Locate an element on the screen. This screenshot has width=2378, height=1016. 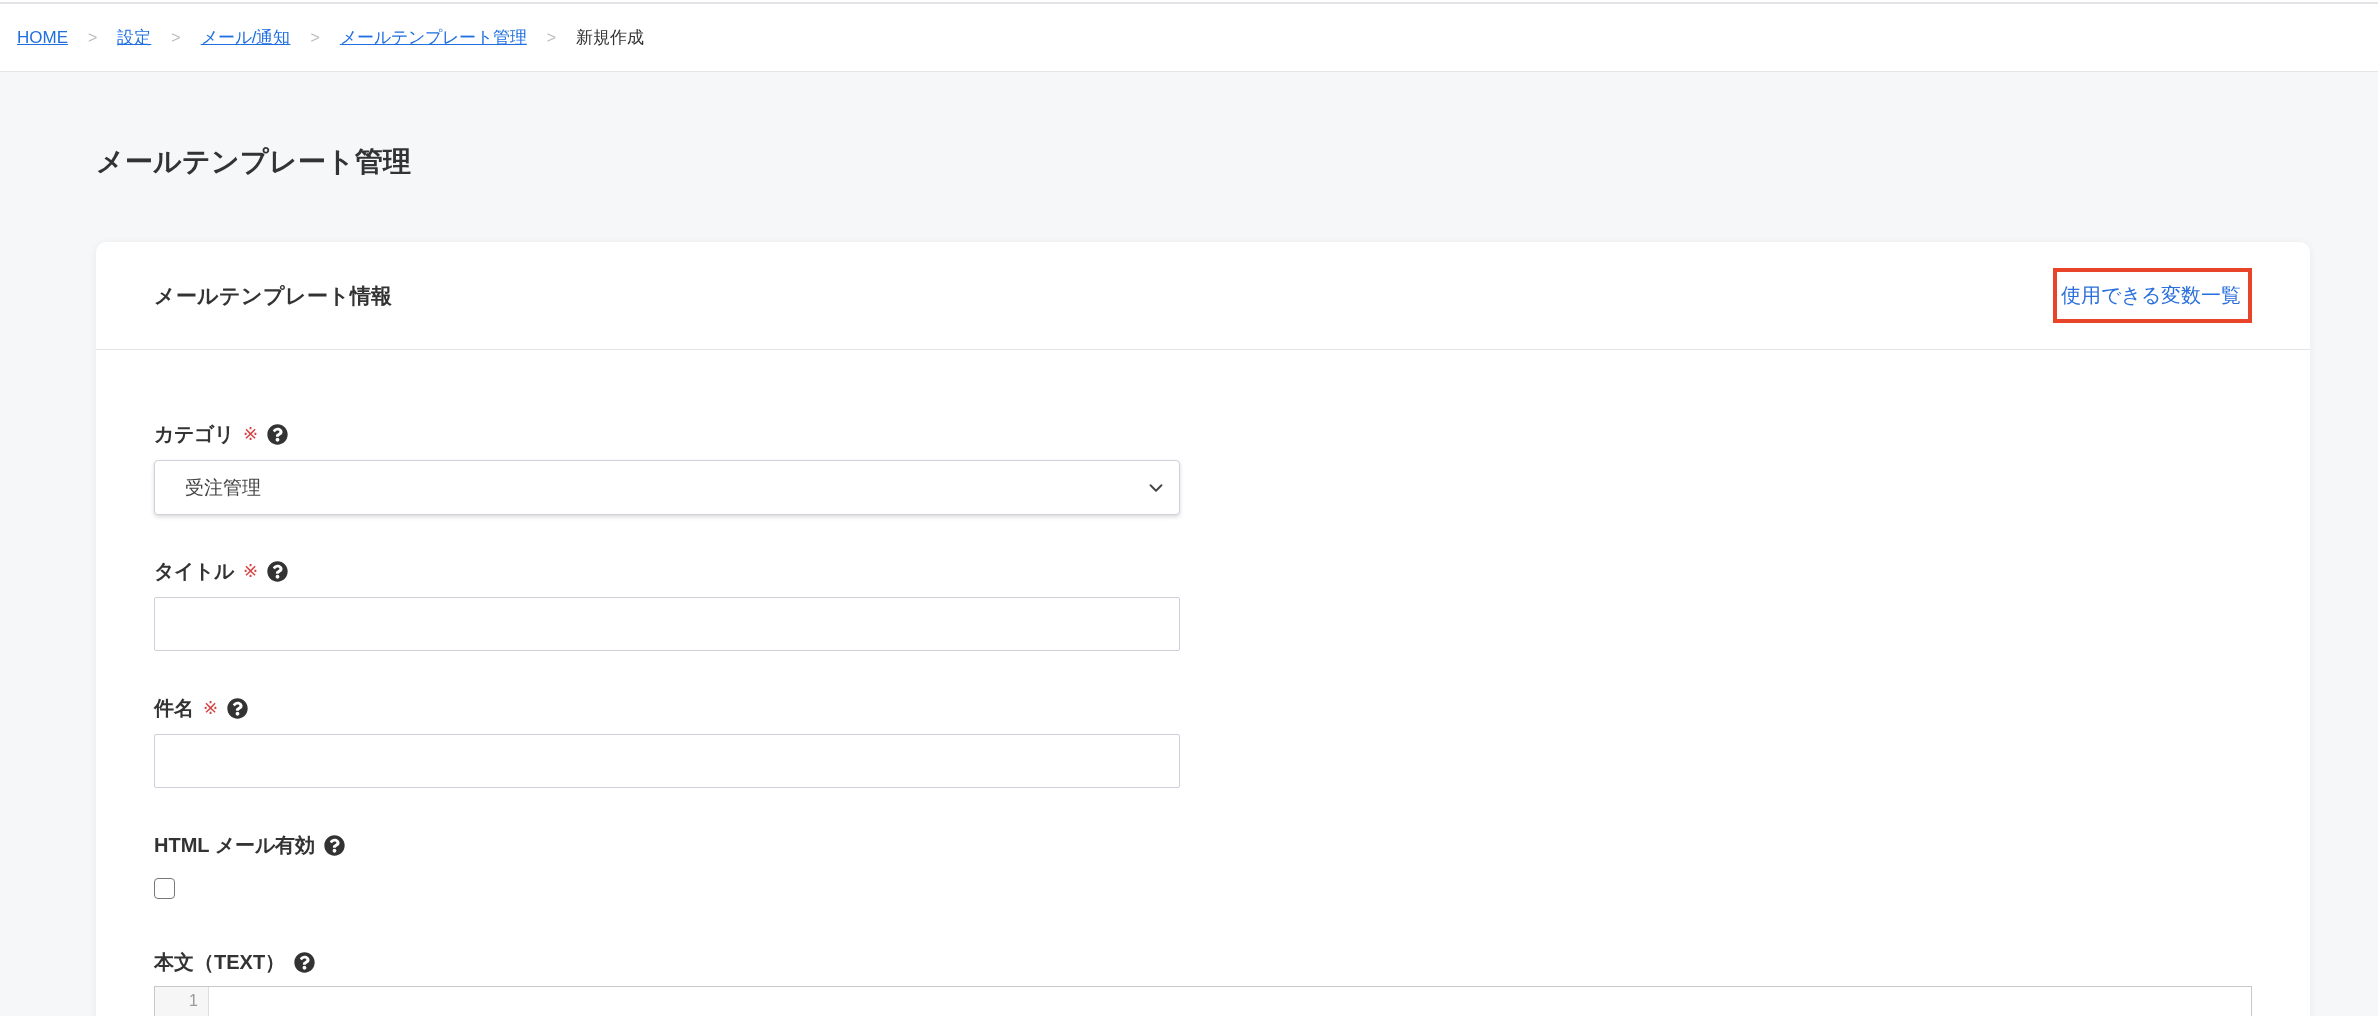
select-field: 受注管理 is located at coordinates (667, 487).